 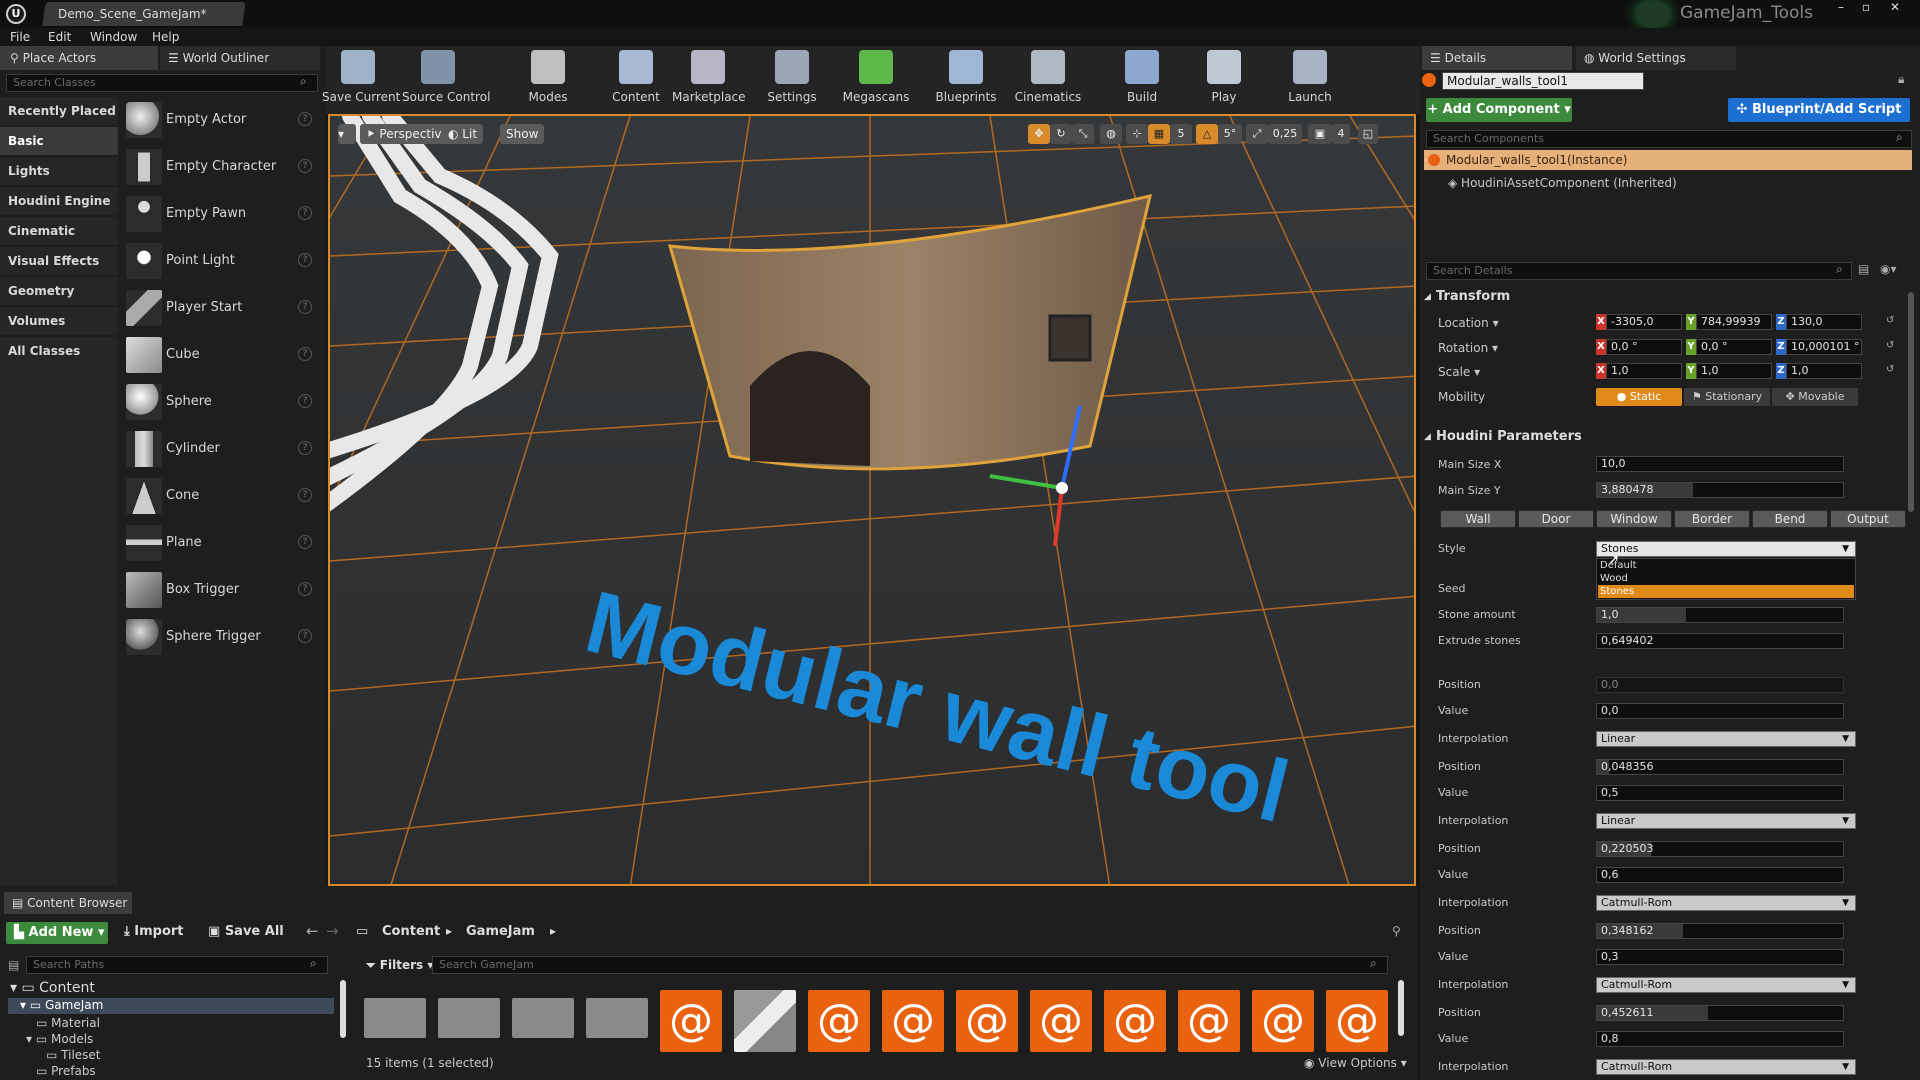 What do you see at coordinates (222, 168) in the screenshot?
I see `actor-empty-character: Empty Character?` at bounding box center [222, 168].